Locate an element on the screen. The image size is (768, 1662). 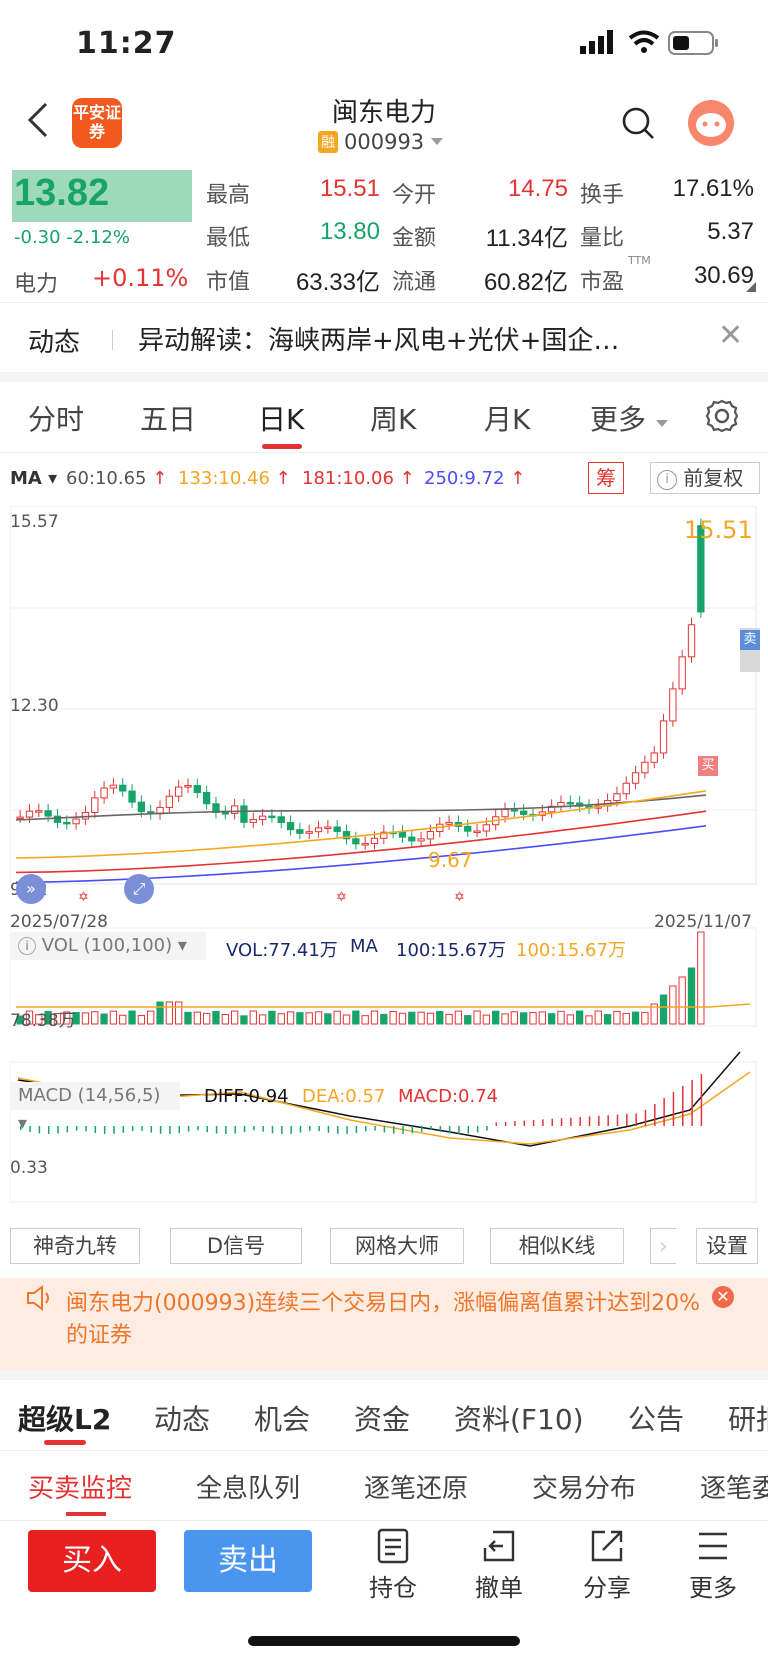
assistant-avatar is located at coordinates (711, 123).